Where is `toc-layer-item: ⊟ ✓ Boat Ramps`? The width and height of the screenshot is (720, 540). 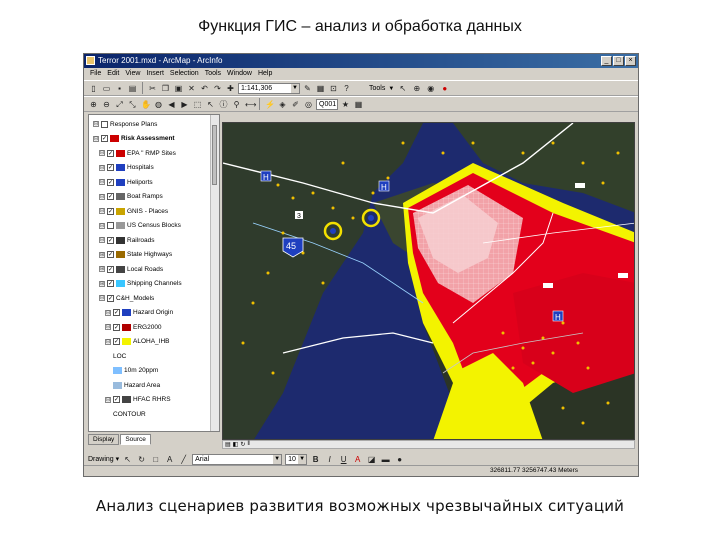 toc-layer-item: ⊟ ✓ Boat Ramps is located at coordinates (131, 197).